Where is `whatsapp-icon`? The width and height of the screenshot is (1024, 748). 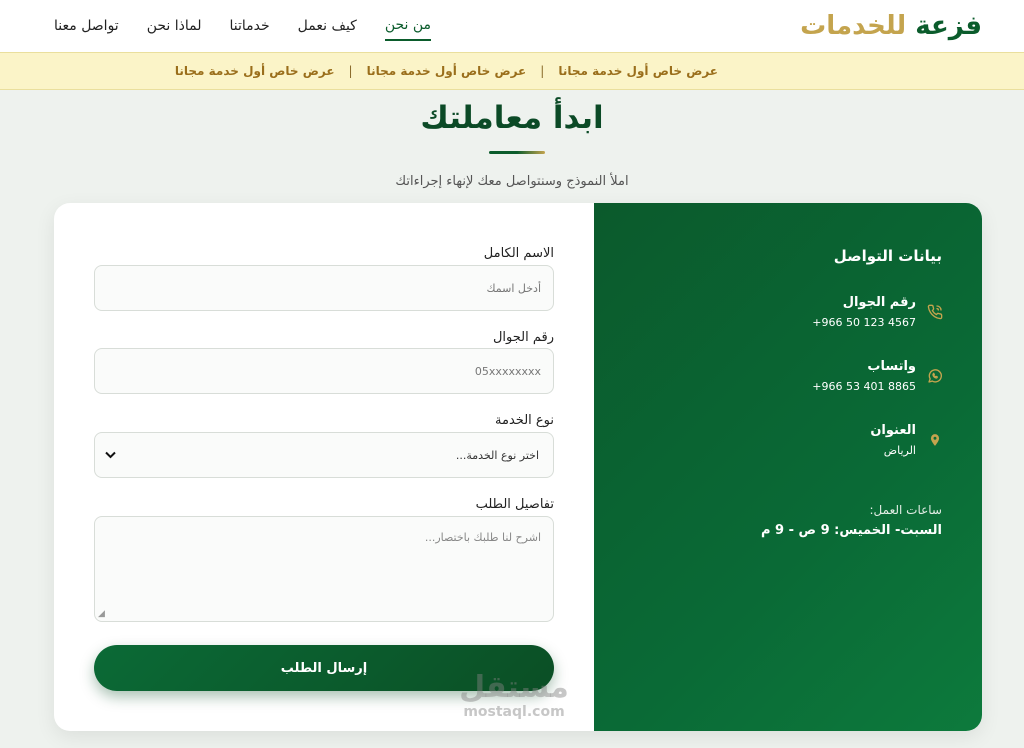 whatsapp-icon is located at coordinates (935, 376).